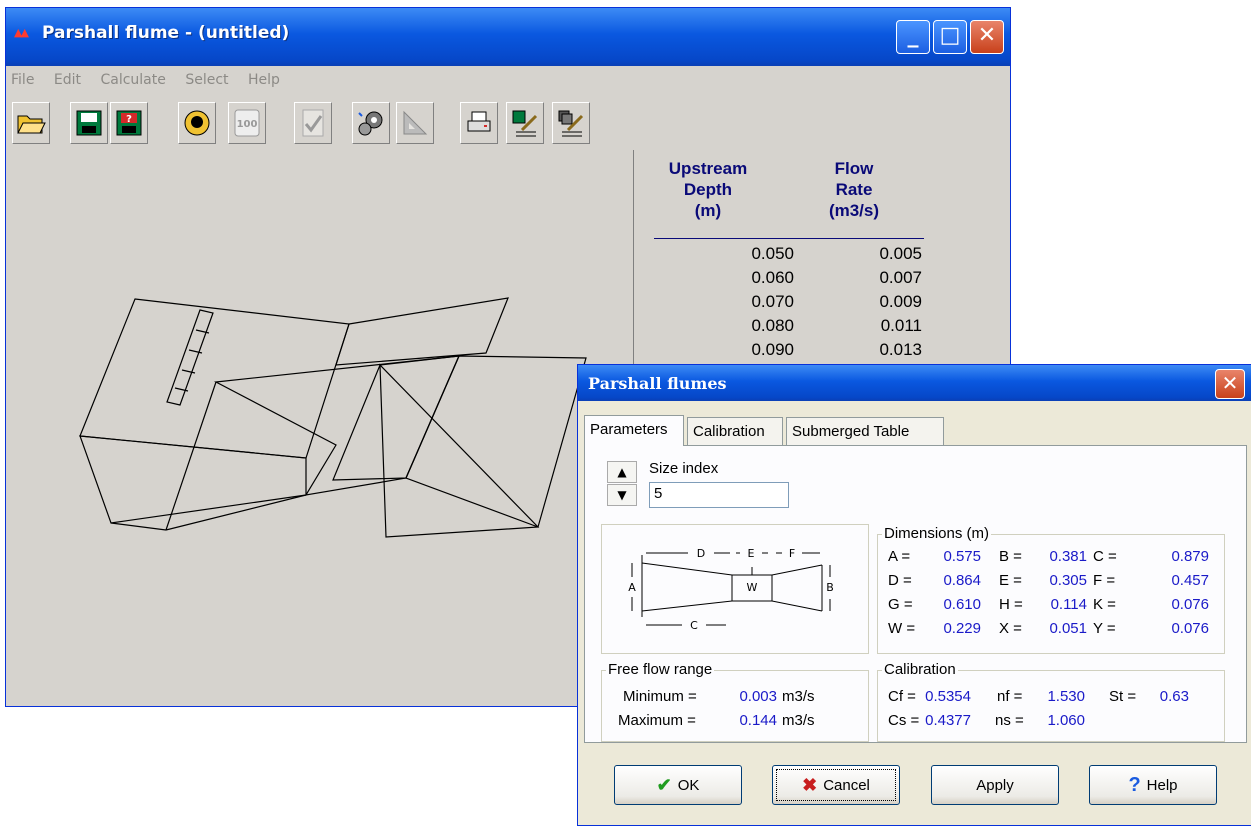  Describe the element at coordinates (962, 580) in the screenshot. I see `dim-value: 0.864` at that location.